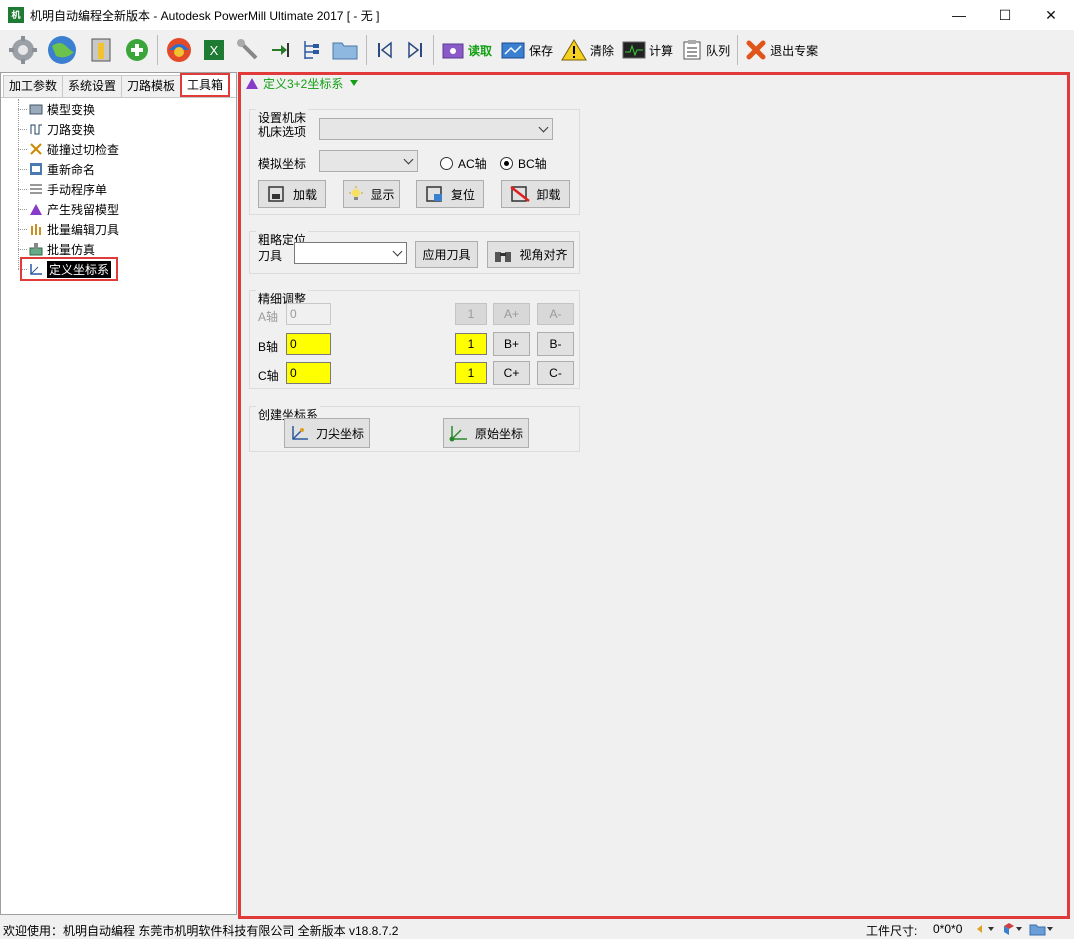  I want to click on load-machine-icon, so click(276, 194).